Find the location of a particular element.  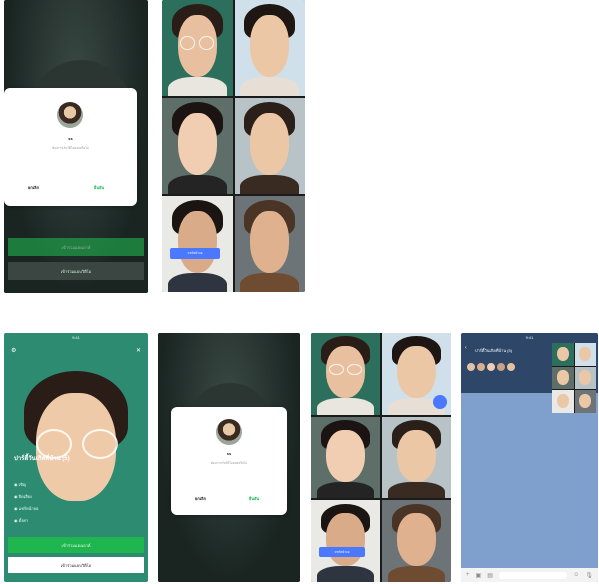

menu-item: ◉ ปิดเสียง is located at coordinates (26, 497).